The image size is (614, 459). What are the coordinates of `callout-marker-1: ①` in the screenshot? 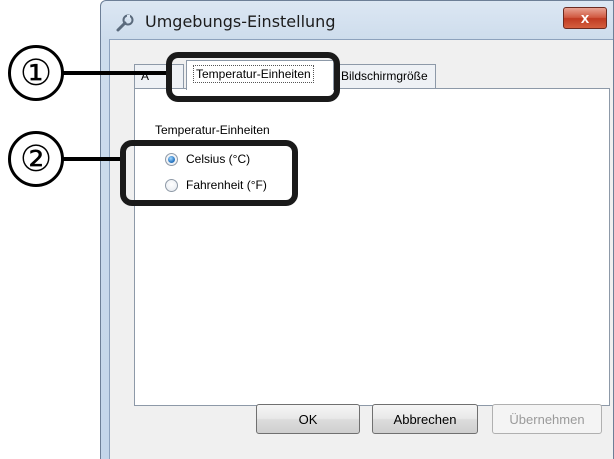 It's located at (36, 73).